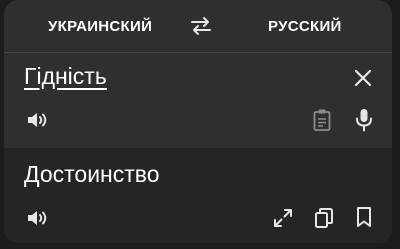 The height and width of the screenshot is (249, 400). Describe the element at coordinates (65, 76) in the screenshot. I see `source-text: Гідність` at that location.